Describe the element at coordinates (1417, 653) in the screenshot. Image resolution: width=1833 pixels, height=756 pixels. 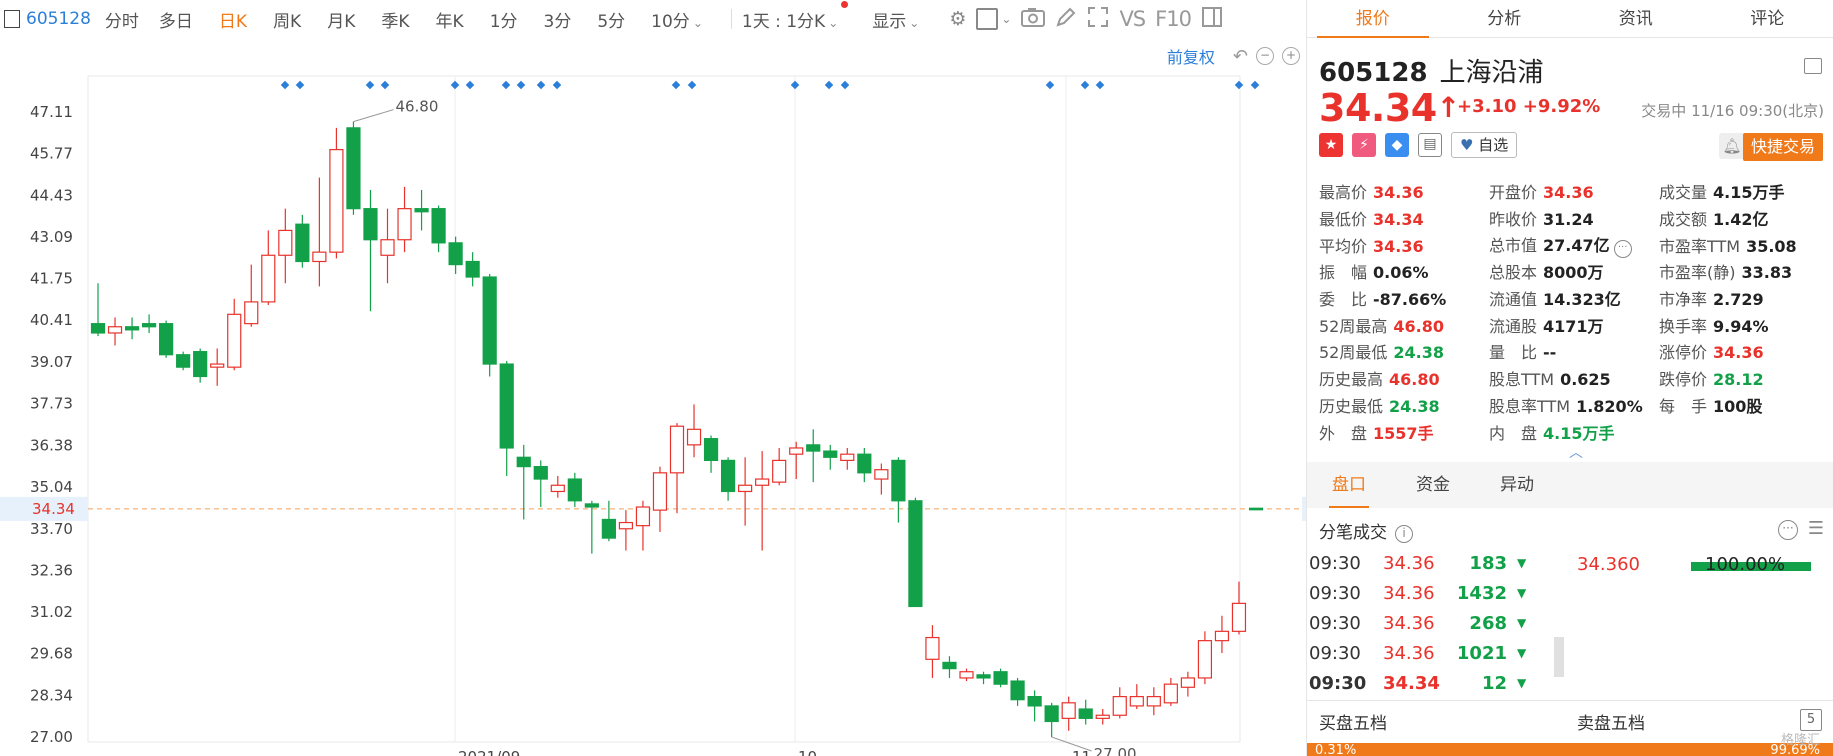
I see `tick-row: 09:30 34.36 1021 ▼` at that location.